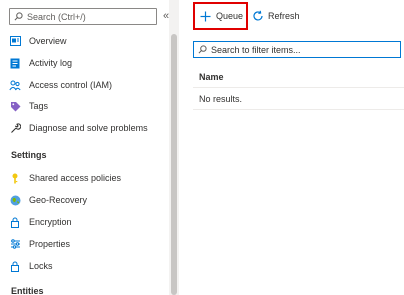  Describe the element at coordinates (86, 266) in the screenshot. I see `sidebar-item-locks: Locks` at that location.